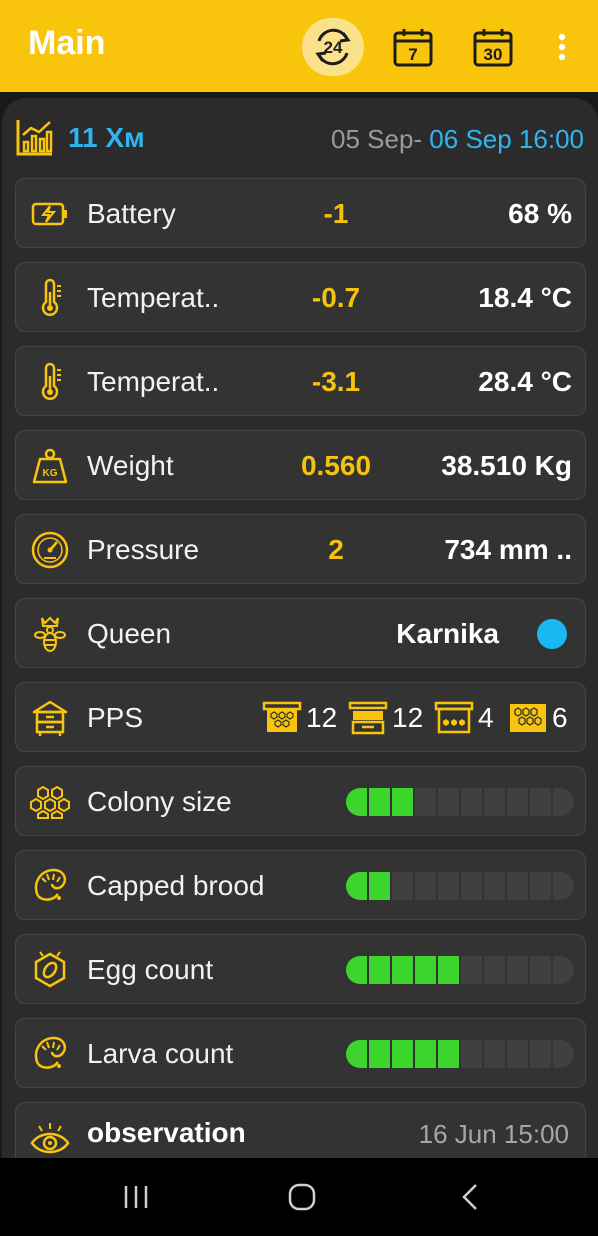  I want to click on metric-row-pressure: Pressure 2 734 mm .., so click(300, 549).